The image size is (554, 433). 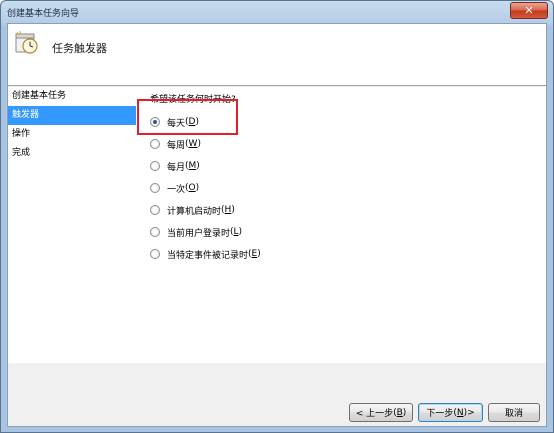 What do you see at coordinates (72, 115) in the screenshot?
I see `sidebar-item-trigger: 触发器` at bounding box center [72, 115].